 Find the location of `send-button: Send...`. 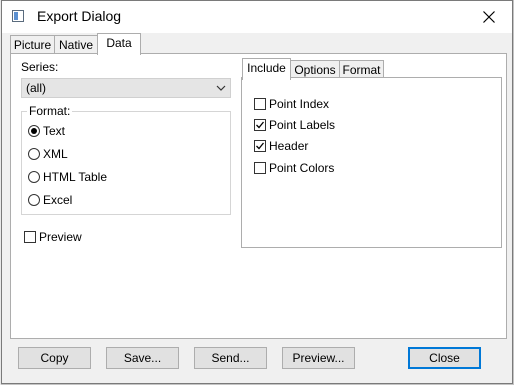

send-button: Send... is located at coordinates (230, 358).